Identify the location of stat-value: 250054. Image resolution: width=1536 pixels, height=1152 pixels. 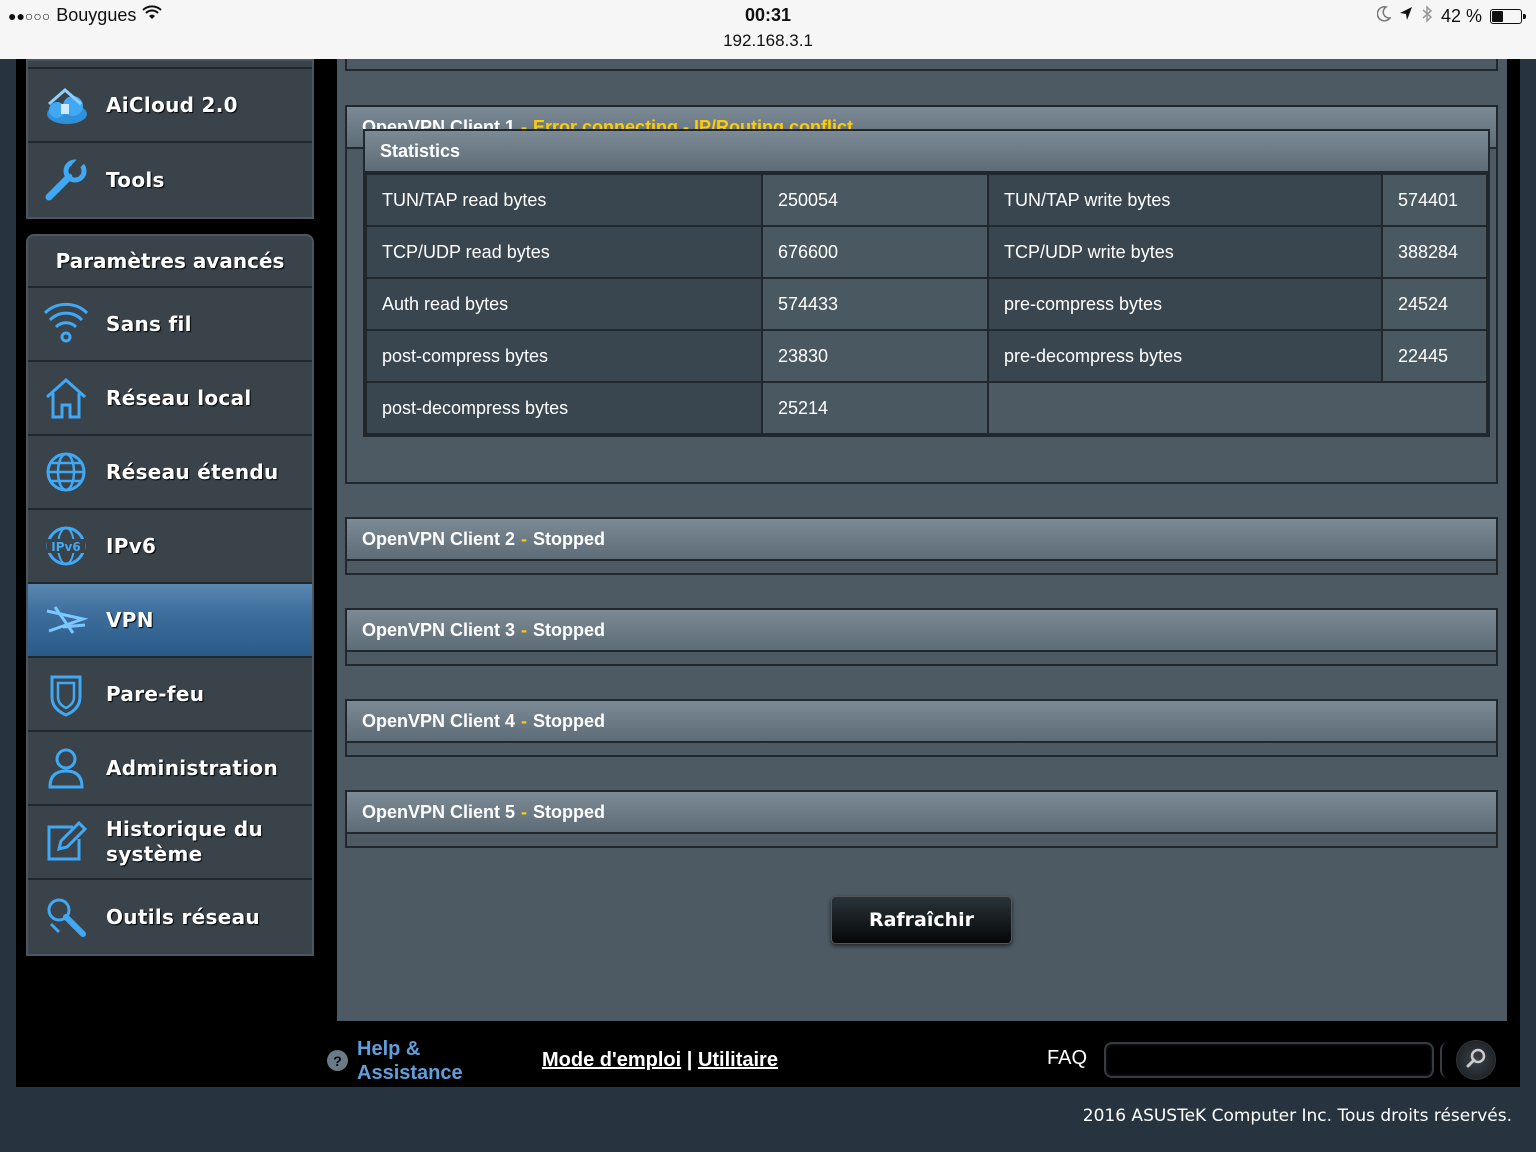
(875, 200).